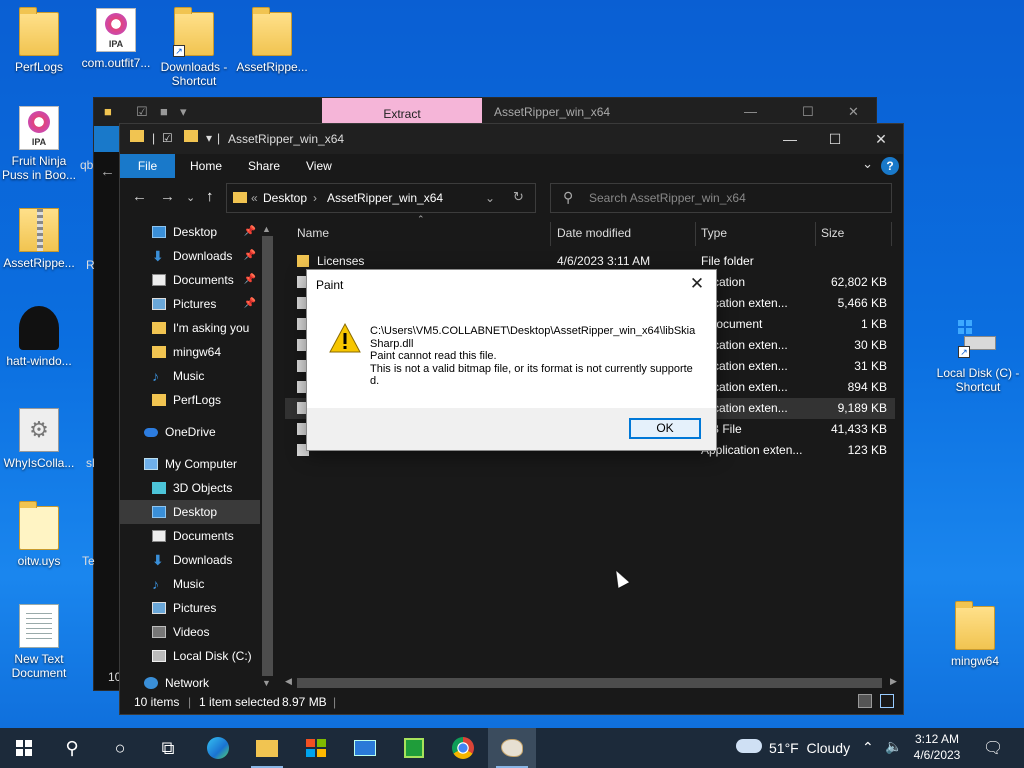  I want to click on recent-locations-icon: ⌄, so click(190, 197).